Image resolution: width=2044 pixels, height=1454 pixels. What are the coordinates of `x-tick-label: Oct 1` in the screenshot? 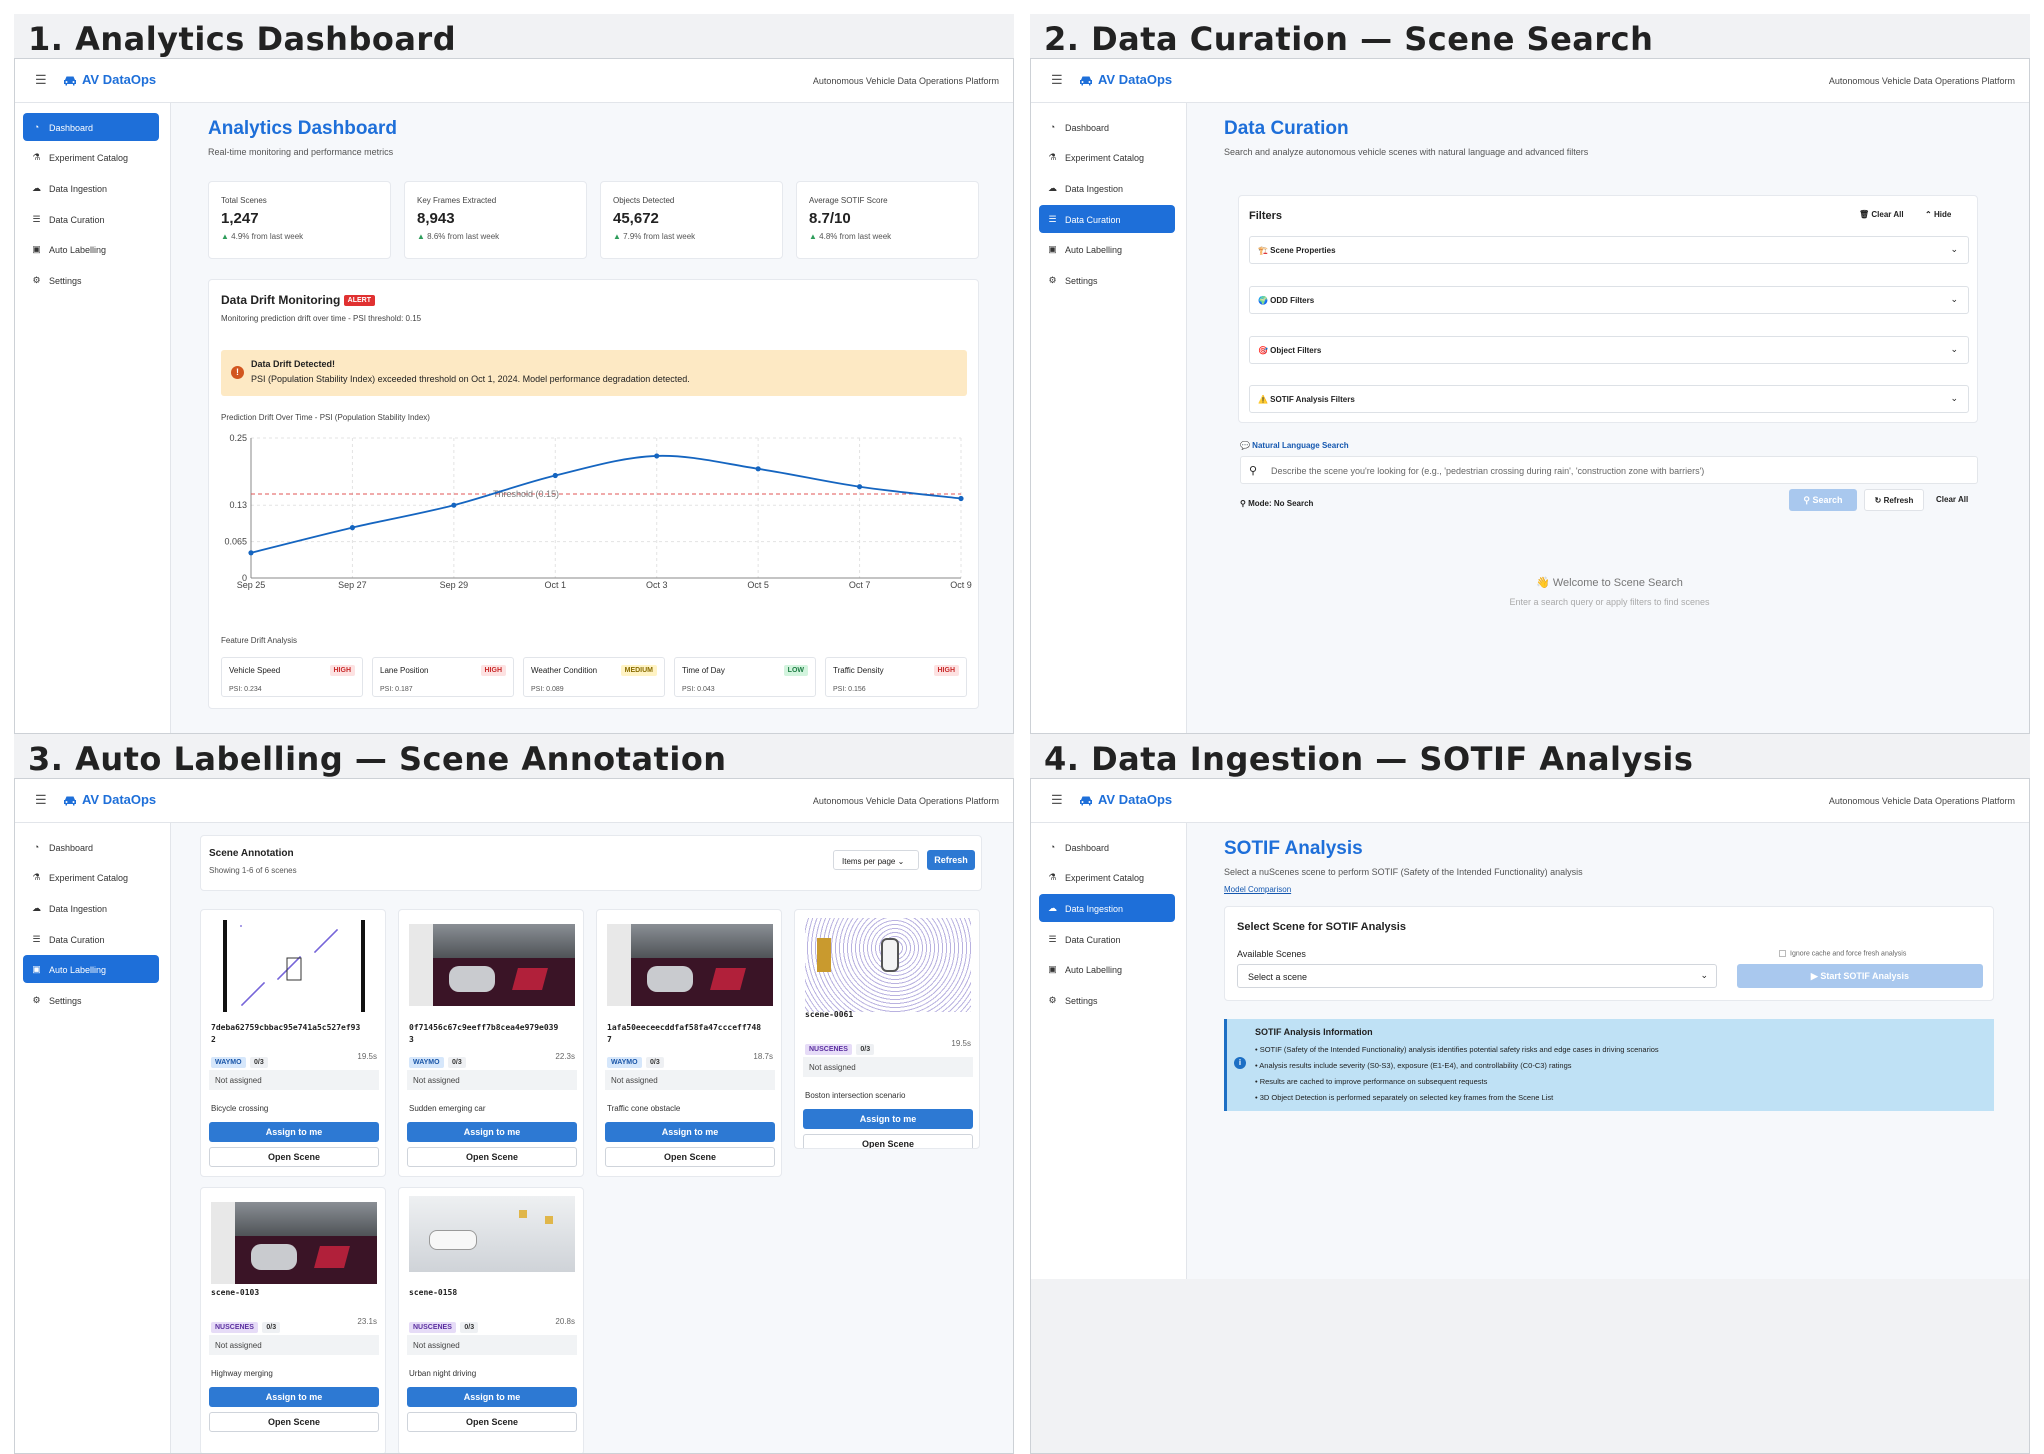 It's located at (556, 585).